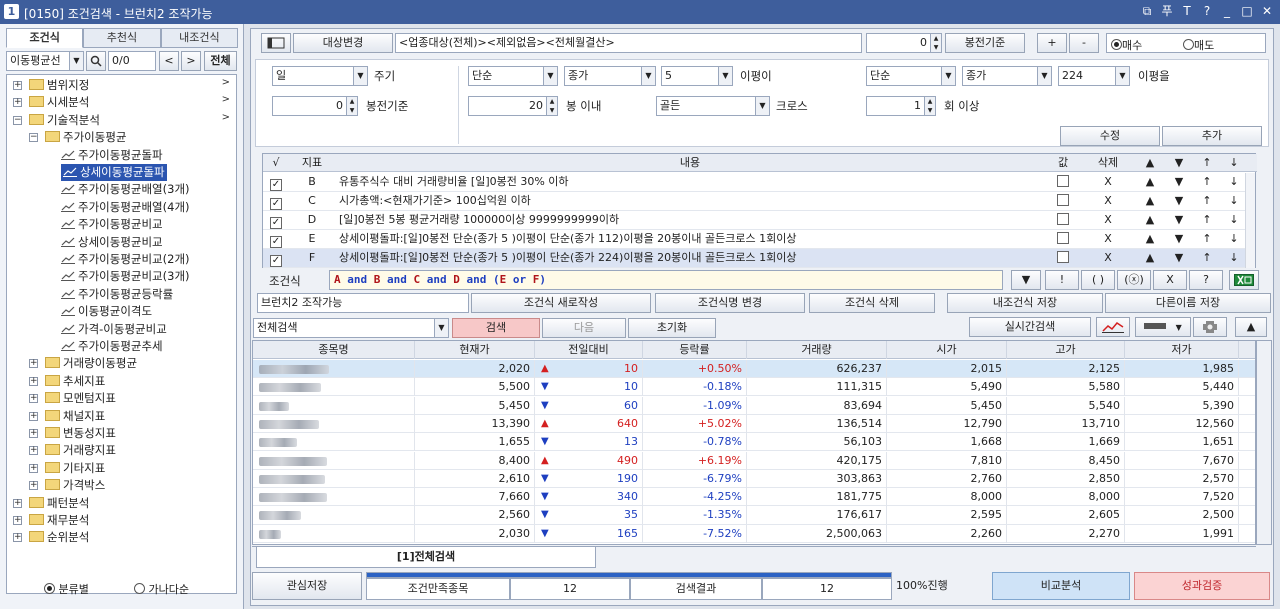 This screenshot has width=1280, height=609. What do you see at coordinates (1247, 11) in the screenshot?
I see `maximize-icon: □` at bounding box center [1247, 11].